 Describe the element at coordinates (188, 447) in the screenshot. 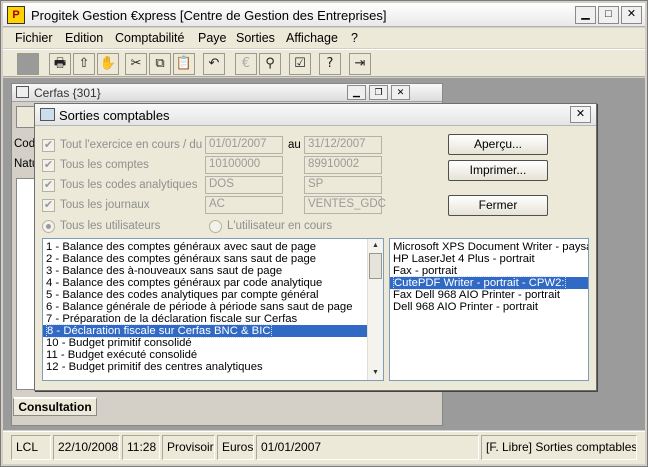

I see `status-mode: Provisoire` at that location.